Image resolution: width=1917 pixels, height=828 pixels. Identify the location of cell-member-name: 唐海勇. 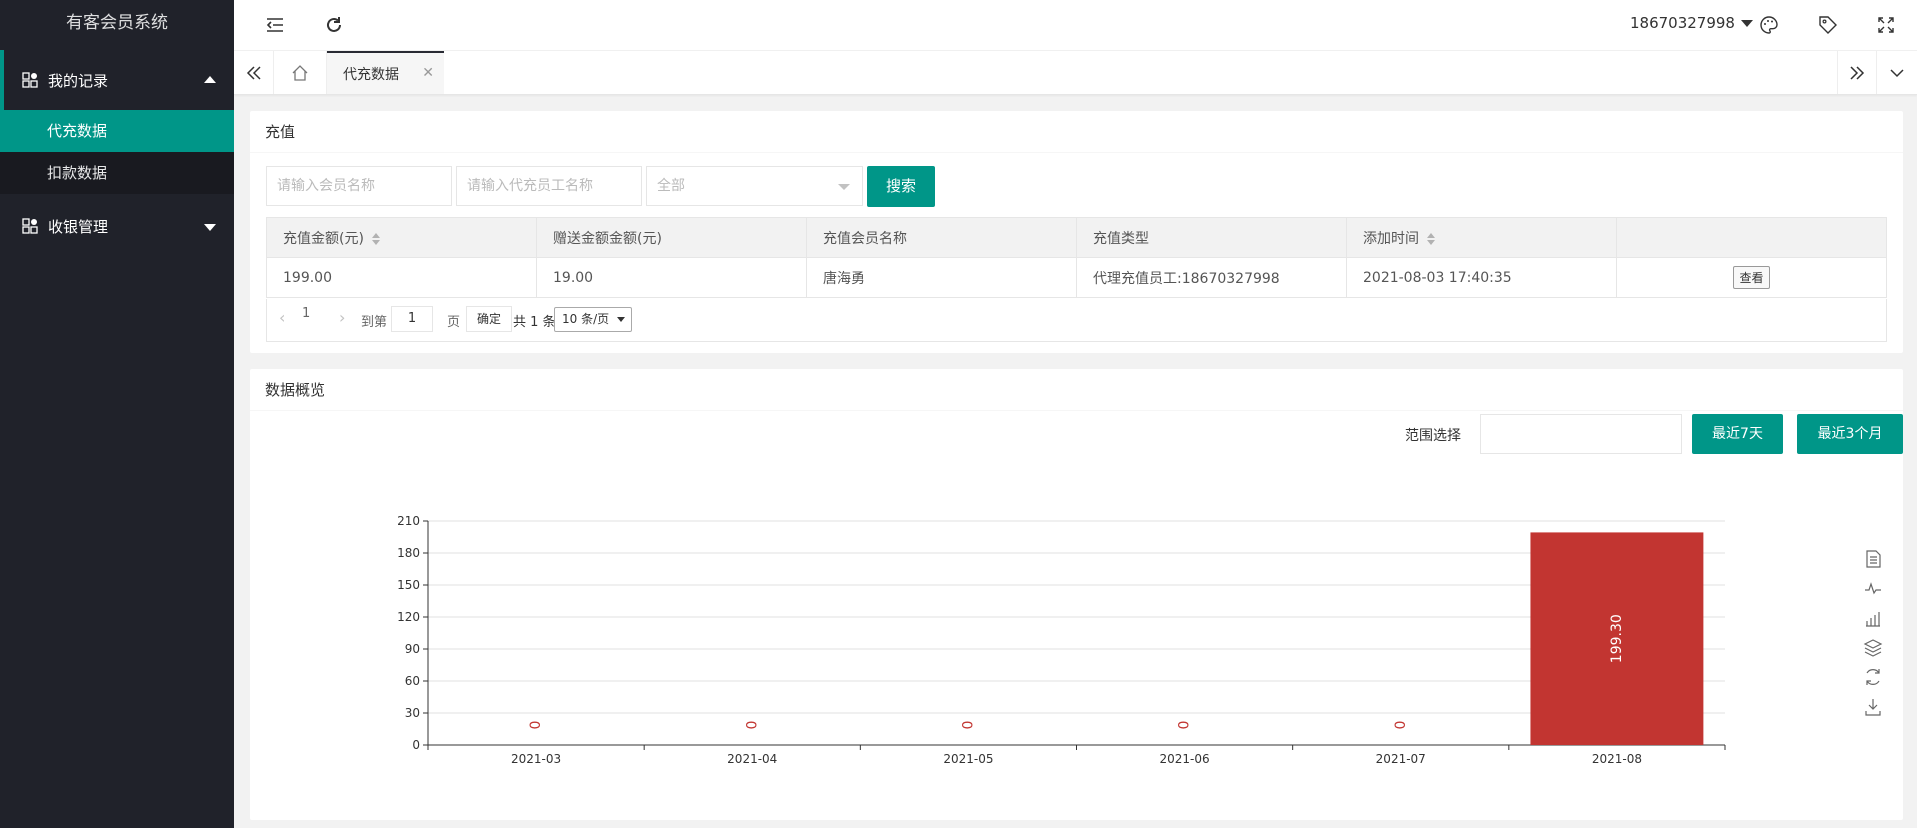
(941, 277).